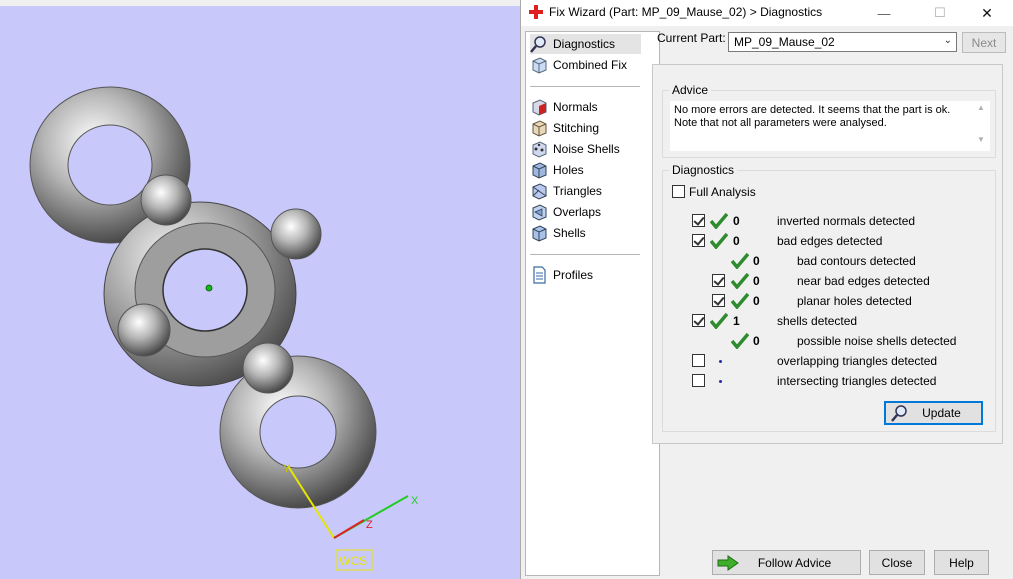  What do you see at coordinates (857, 361) in the screenshot?
I see `overlapping-triangles-label: overlapping triangles detected` at bounding box center [857, 361].